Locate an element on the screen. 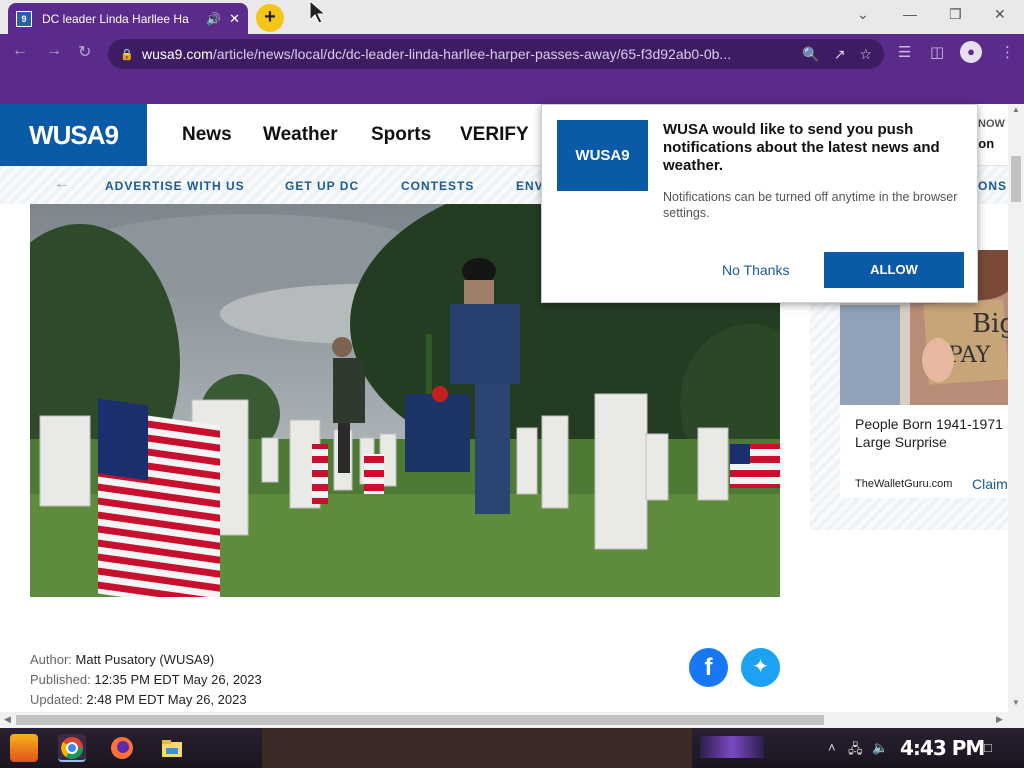  subnav-get-up-dc: GET UP DC is located at coordinates (322, 186).